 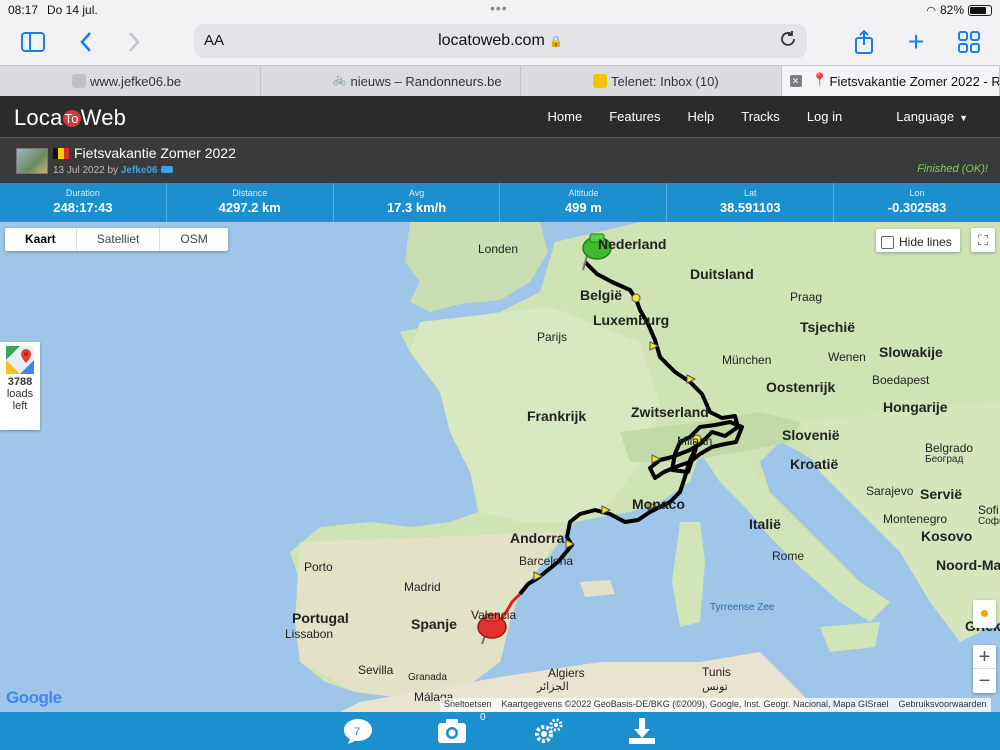 I want to click on close-tab-icon: ✕, so click(x=795, y=81).